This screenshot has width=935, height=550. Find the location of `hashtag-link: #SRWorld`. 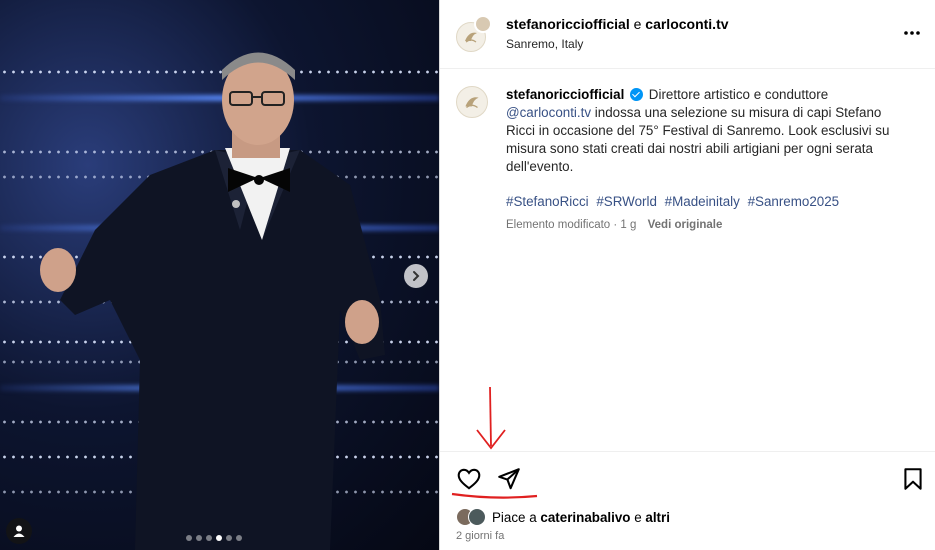

hashtag-link: #SRWorld is located at coordinates (626, 201).